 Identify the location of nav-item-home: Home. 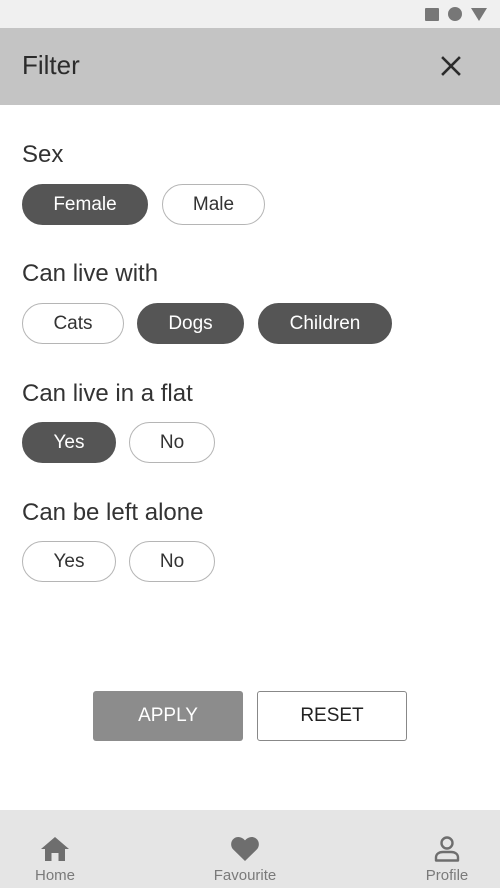
(55, 849).